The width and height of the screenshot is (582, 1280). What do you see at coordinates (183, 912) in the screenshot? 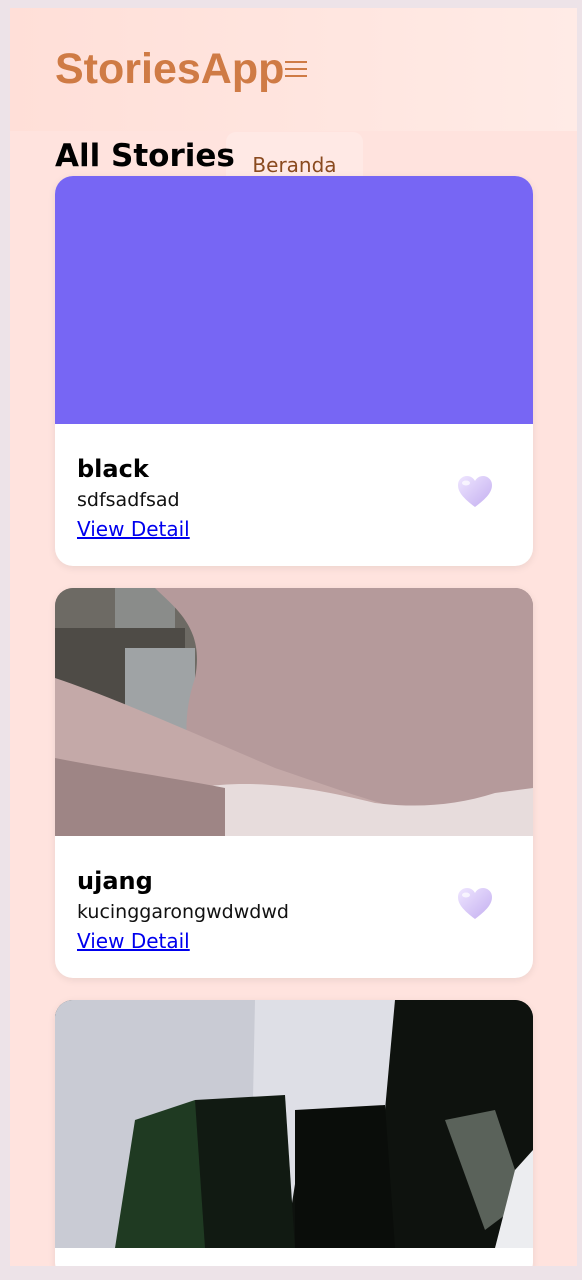
I see `story-description: kucinggarongwdwdwd` at bounding box center [183, 912].